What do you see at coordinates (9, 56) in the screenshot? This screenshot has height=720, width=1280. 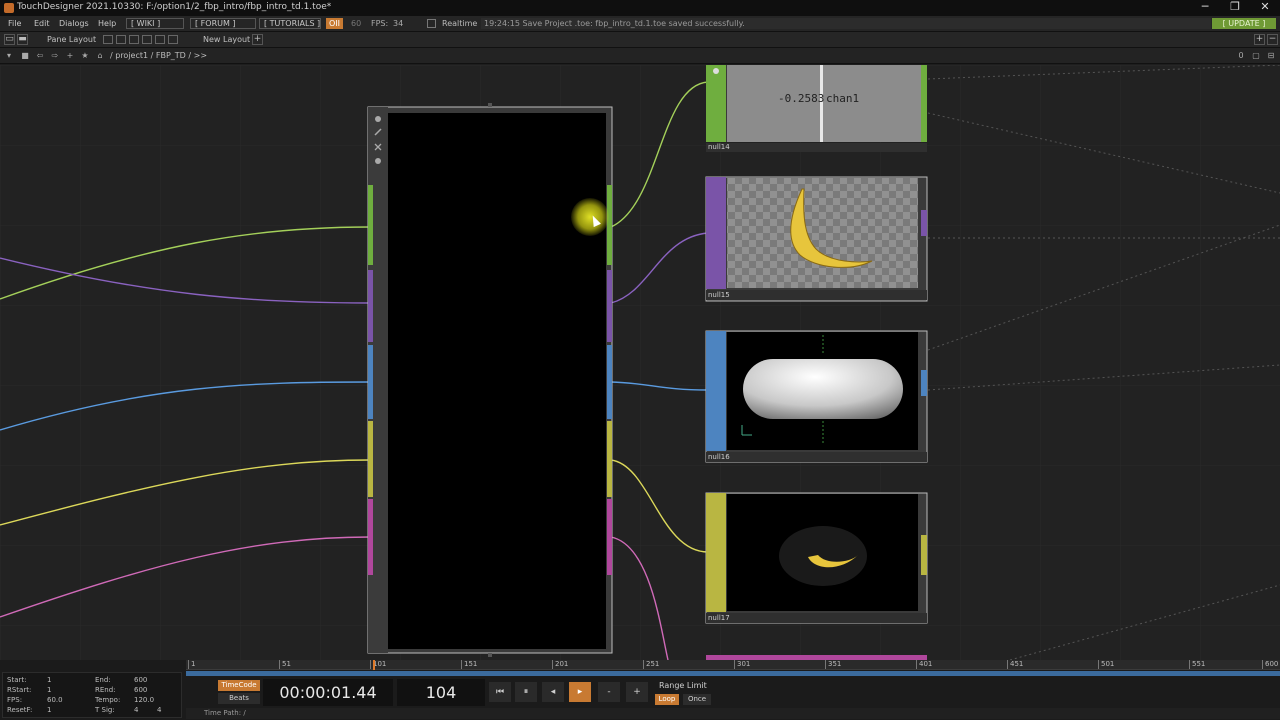 I see `chevron-down-icon: ▾` at bounding box center [9, 56].